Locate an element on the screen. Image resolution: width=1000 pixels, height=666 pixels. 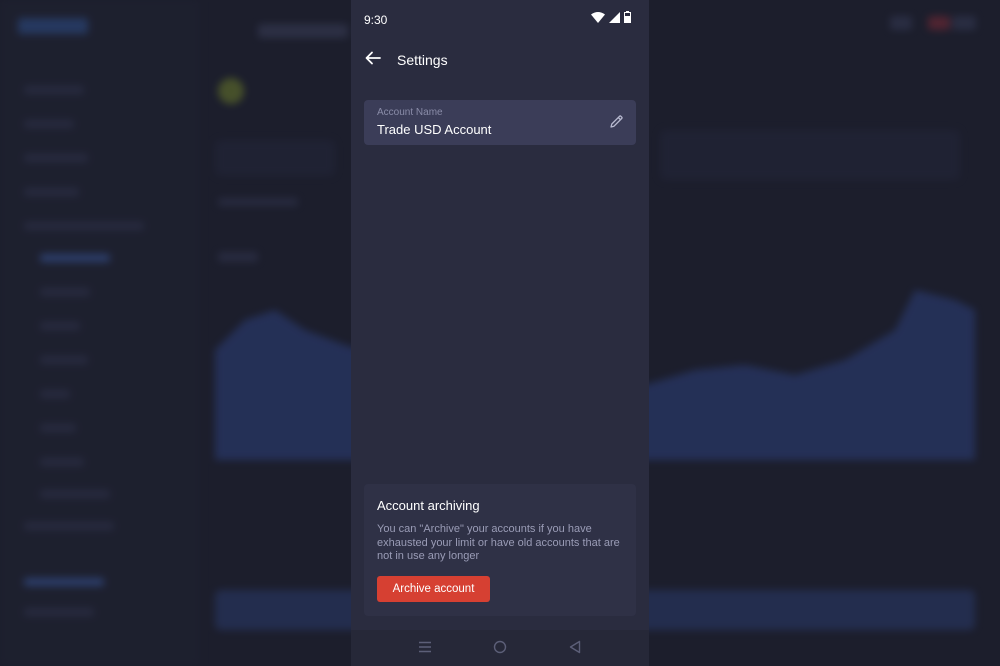
home-button is located at coordinates (500, 649).